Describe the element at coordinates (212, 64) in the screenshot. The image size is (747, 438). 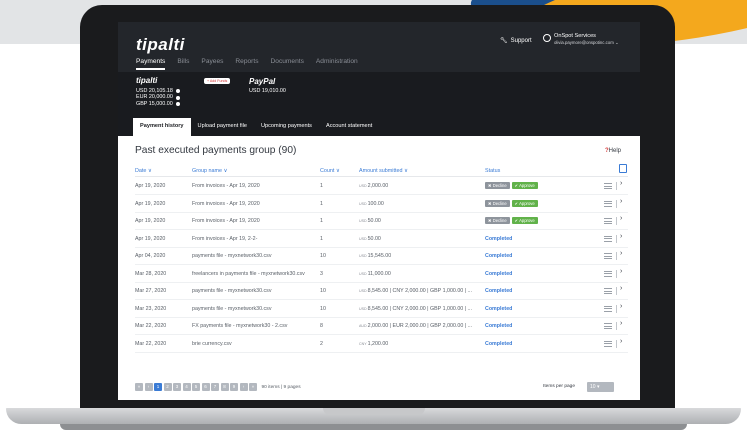
I see `nav-payees: Payees` at that location.